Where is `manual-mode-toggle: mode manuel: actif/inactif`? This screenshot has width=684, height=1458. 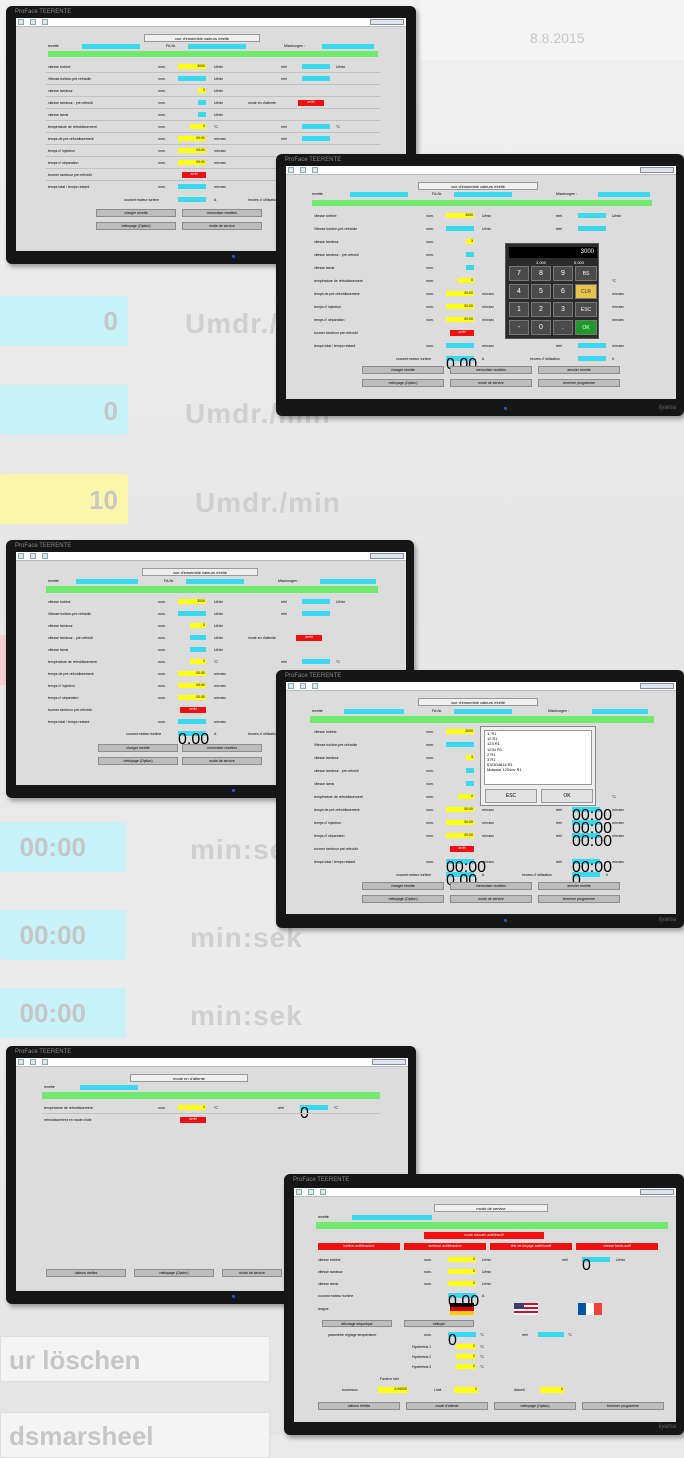
manual-mode-toggle: mode manuel: actif/inactif is located at coordinates (484, 1235).